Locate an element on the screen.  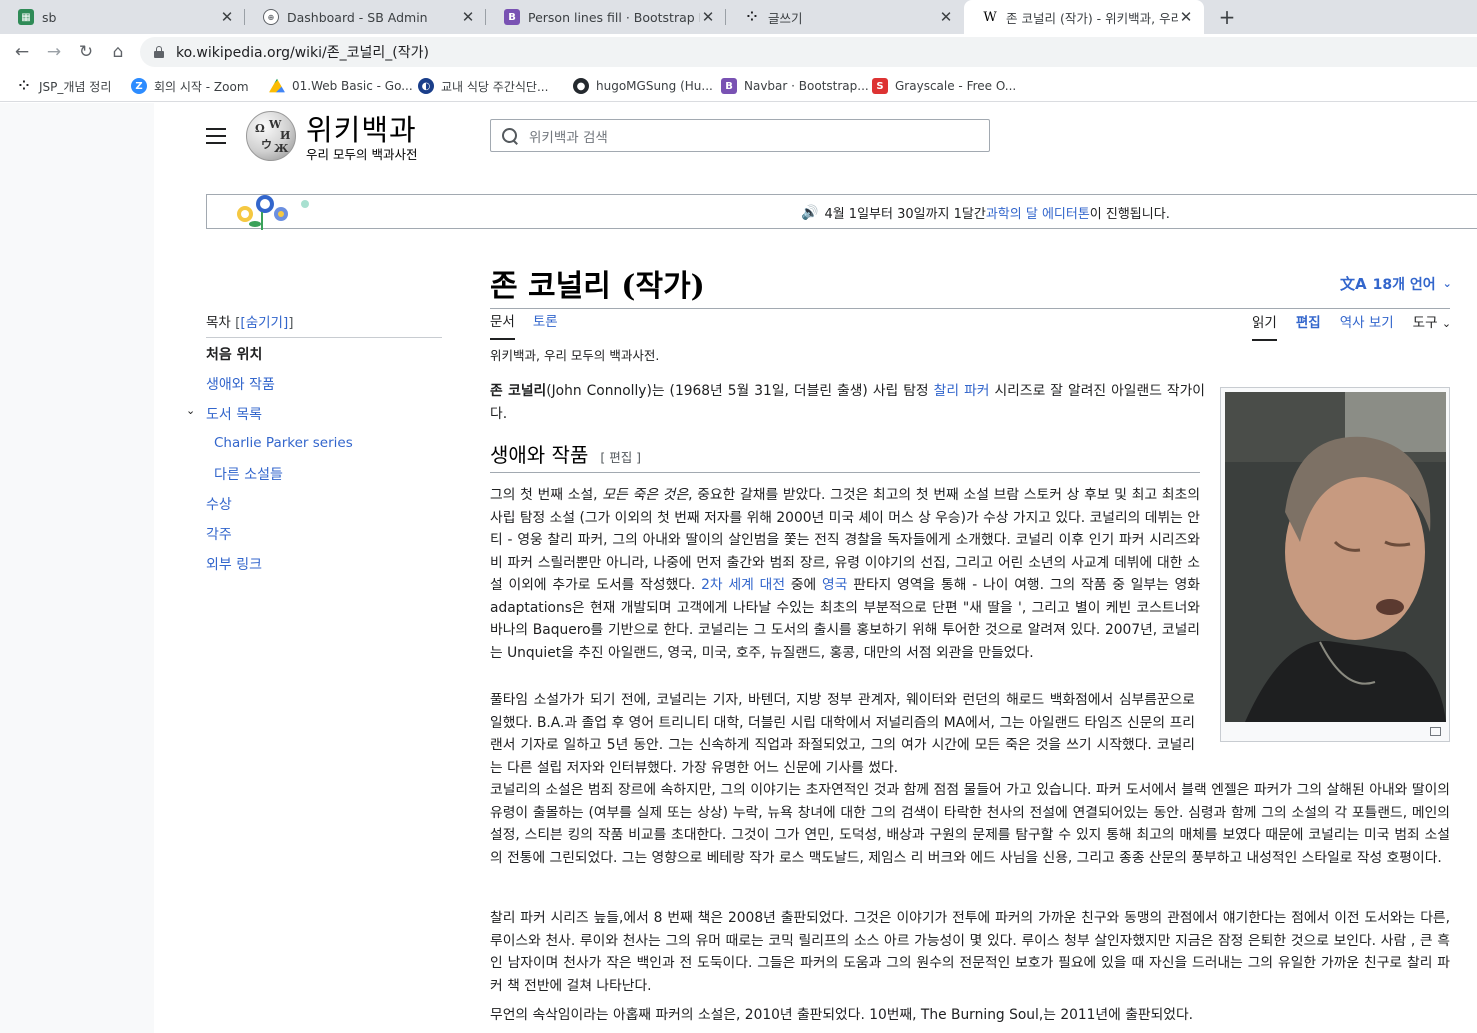
site-notice-banner: 🔊 4월 1일부터 30일까지 1달간 과학의 달 에디터톤 이 진행됩니다. is located at coordinates (841, 212).